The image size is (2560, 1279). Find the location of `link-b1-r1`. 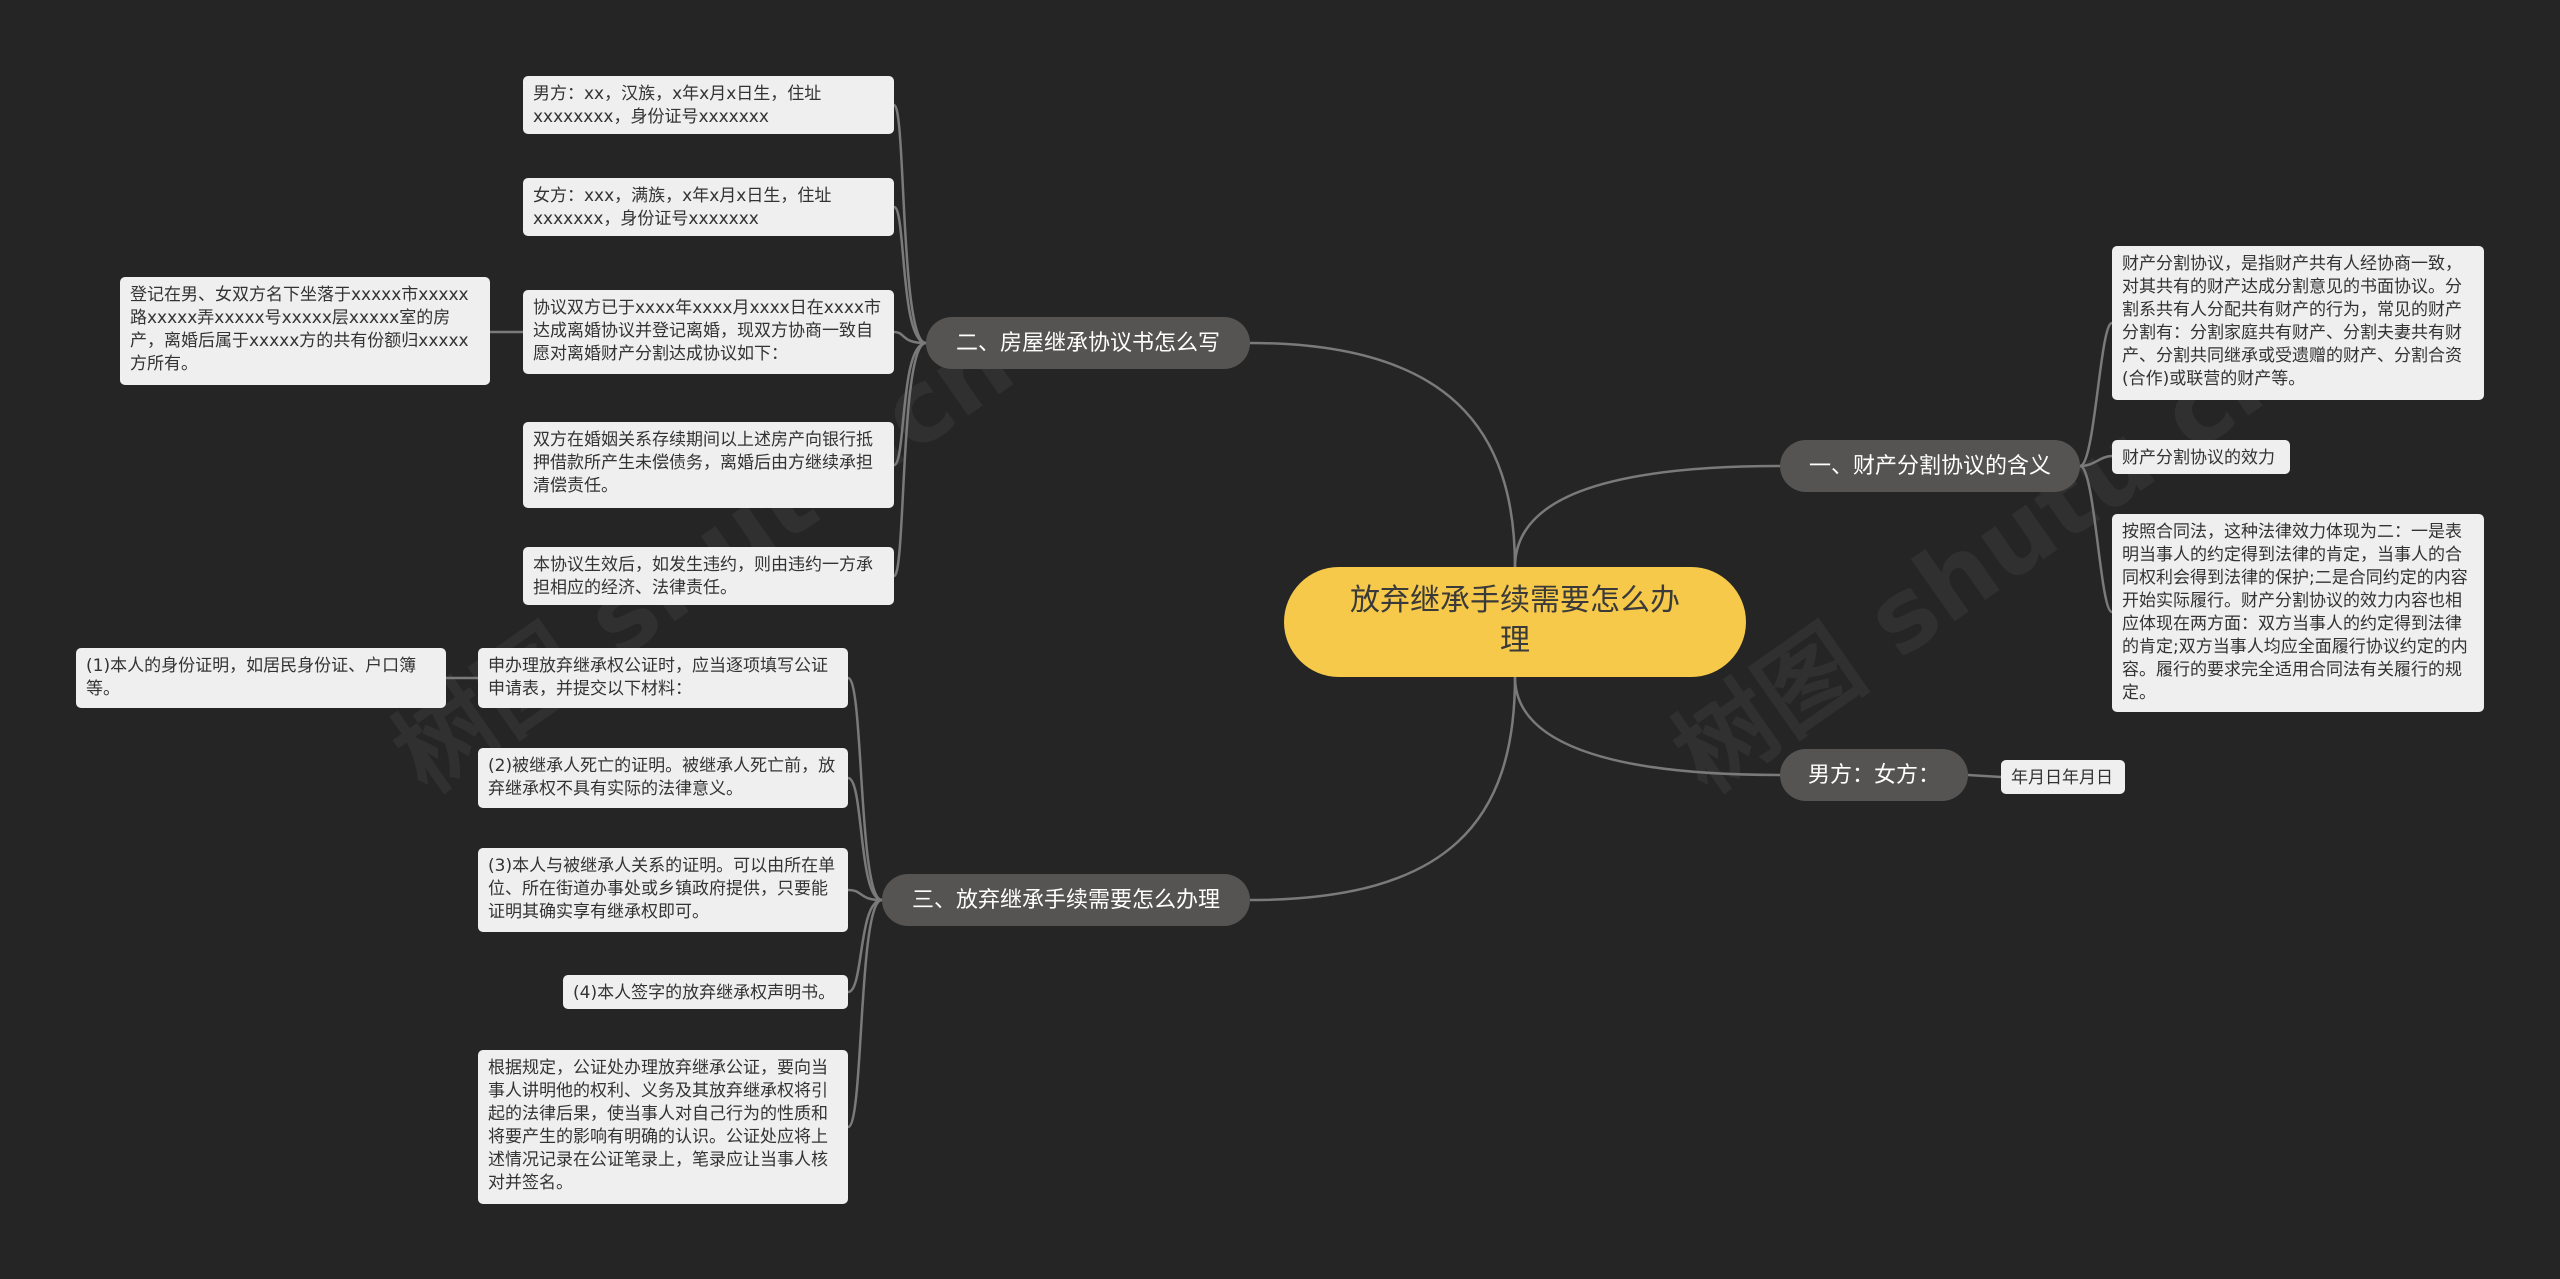

link-b1-r1 is located at coordinates (2096, 394).